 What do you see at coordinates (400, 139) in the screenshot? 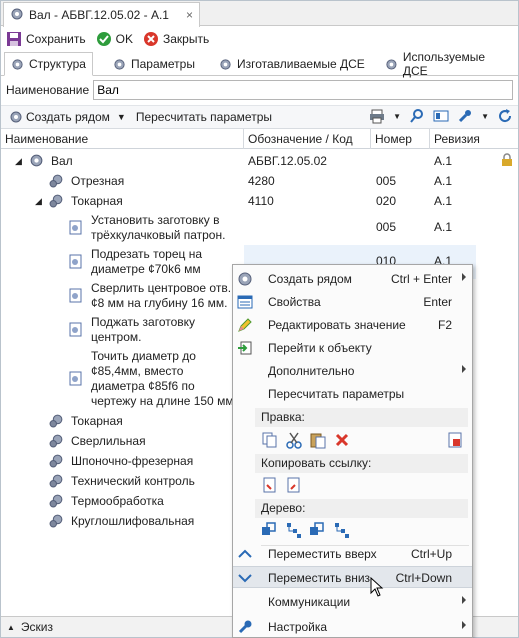
I see `col-header-number: Номер` at bounding box center [400, 139].